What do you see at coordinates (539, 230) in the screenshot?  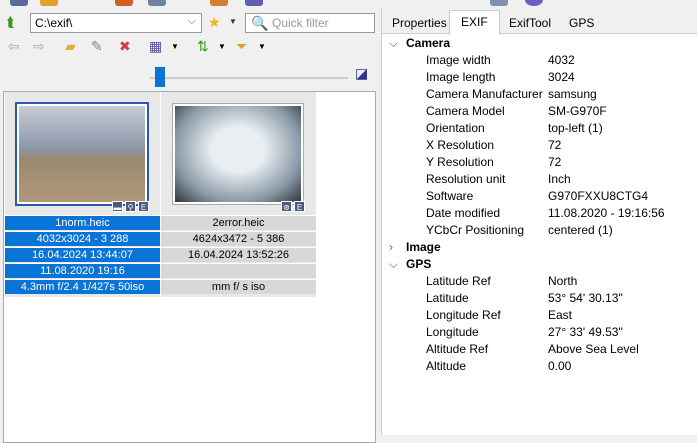 I see `property-row: YCbCr Positioning centered (1)` at bounding box center [539, 230].